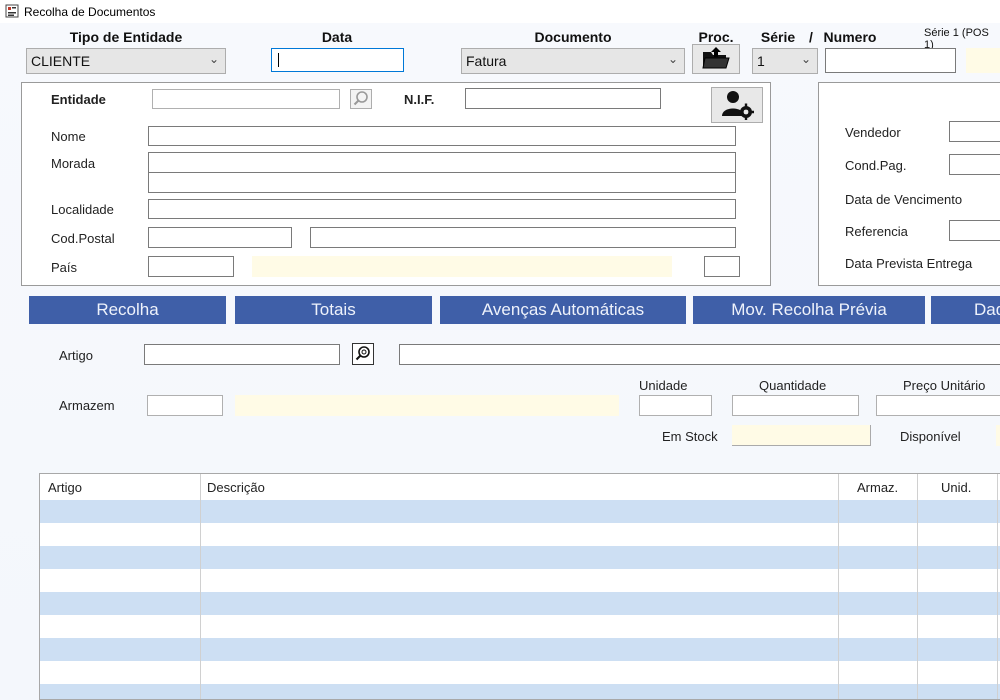  What do you see at coordinates (242, 354) in the screenshot?
I see `artigo-input` at bounding box center [242, 354].